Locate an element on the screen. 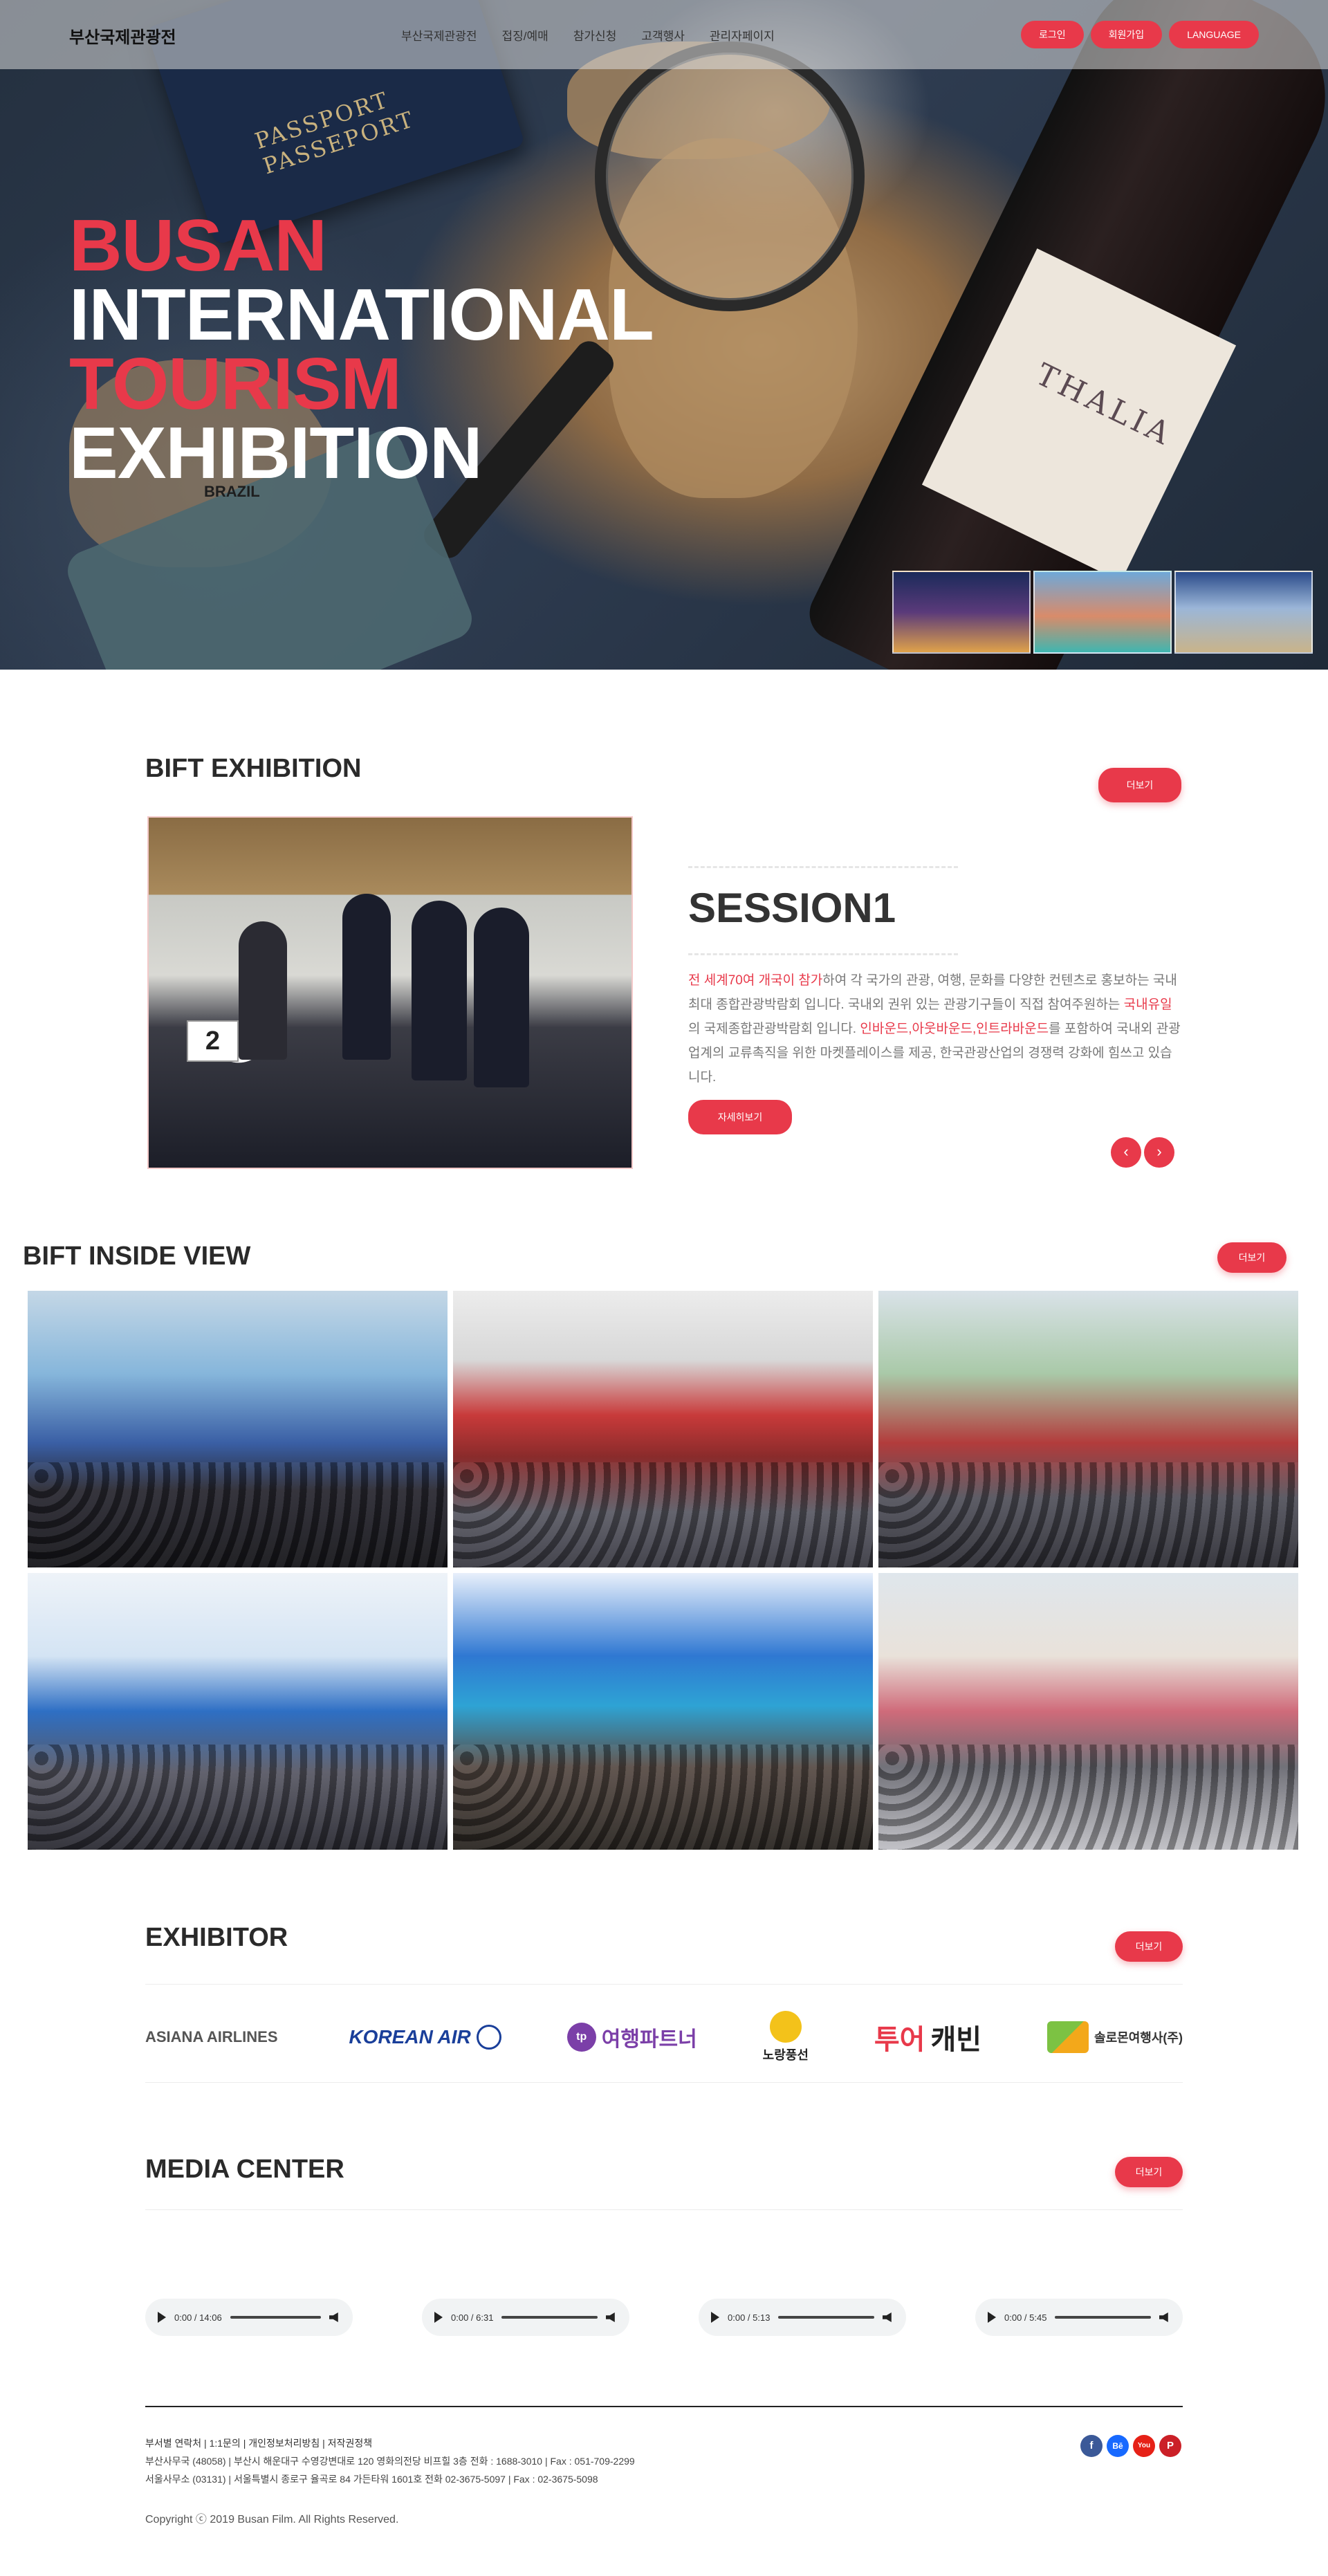 The height and width of the screenshot is (2576, 1328). behance-icon: Bē is located at coordinates (1118, 2446).